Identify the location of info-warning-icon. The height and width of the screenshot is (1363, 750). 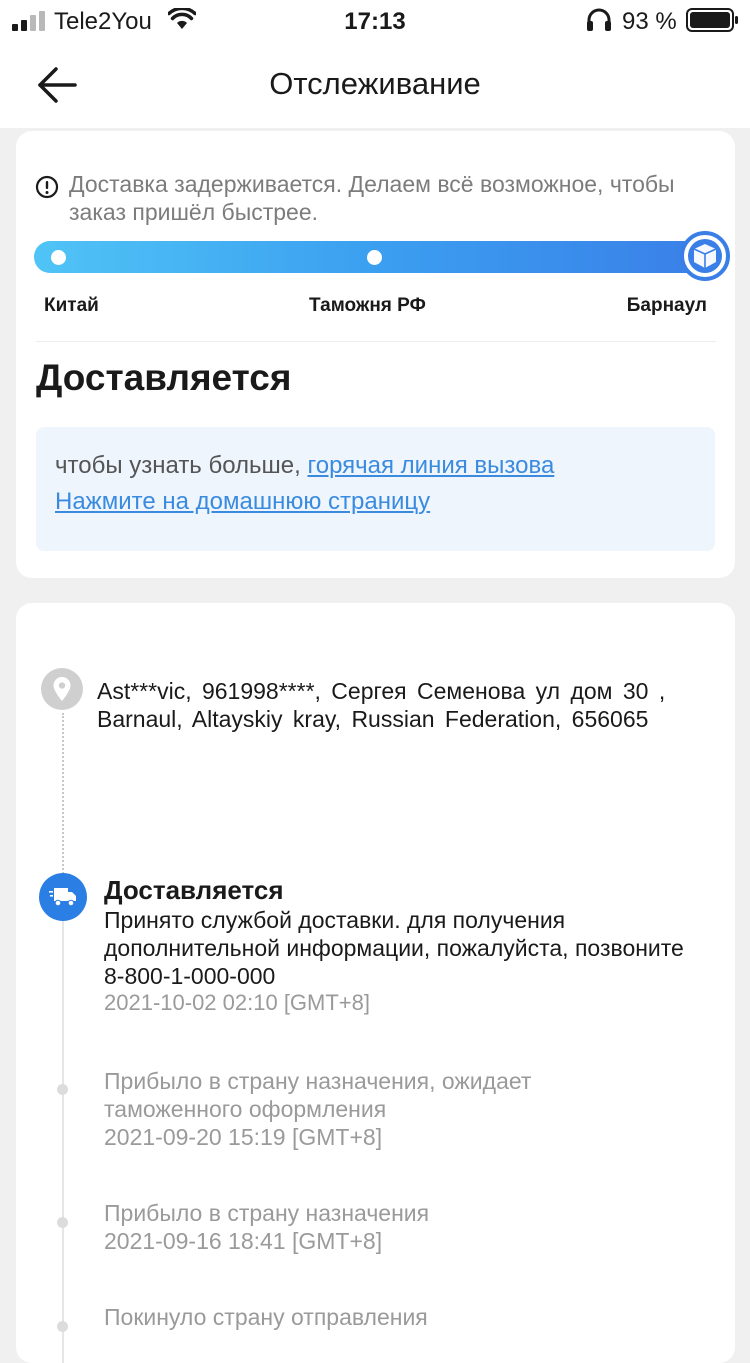
(47, 187).